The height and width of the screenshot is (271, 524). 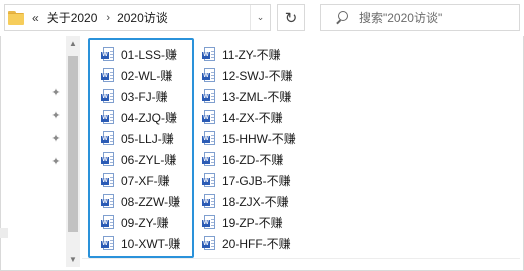 I want to click on file-item: W 15-HHW-不赚, so click(x=249, y=138).